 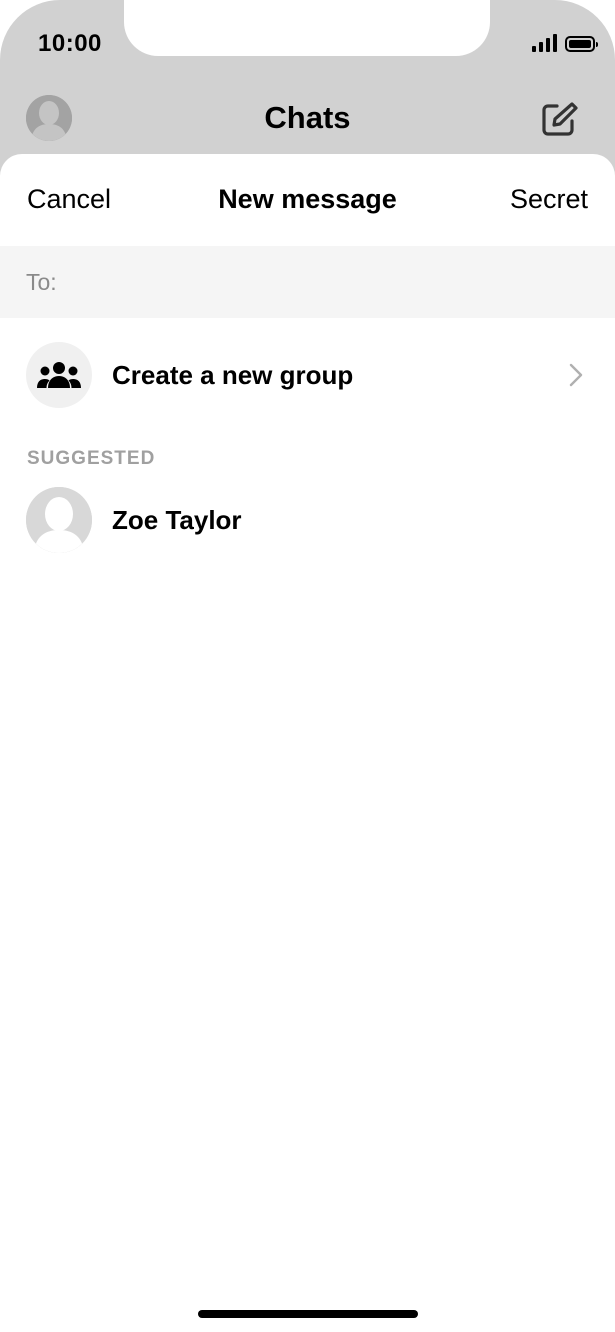 What do you see at coordinates (307, 28) in the screenshot?
I see `device-notch` at bounding box center [307, 28].